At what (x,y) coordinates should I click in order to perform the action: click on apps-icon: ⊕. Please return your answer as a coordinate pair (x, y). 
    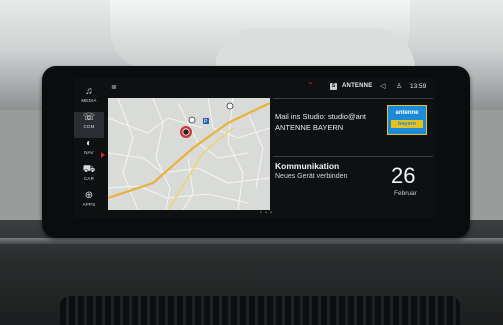
    Looking at the image, I should click on (89, 195).